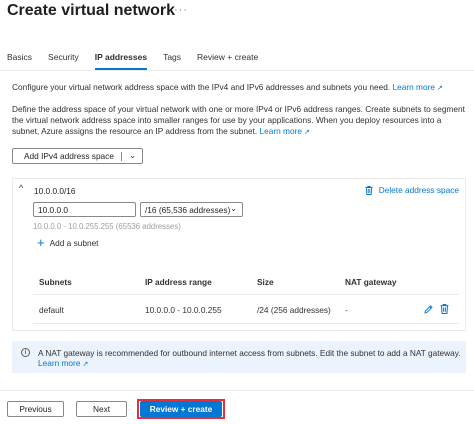  Describe the element at coordinates (19, 61) in the screenshot. I see `tab-basics: Basics` at that location.